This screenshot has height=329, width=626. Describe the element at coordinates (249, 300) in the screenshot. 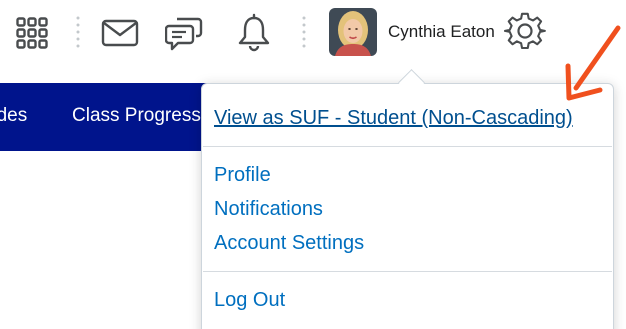

I see `logout-link: Log Out` at that location.